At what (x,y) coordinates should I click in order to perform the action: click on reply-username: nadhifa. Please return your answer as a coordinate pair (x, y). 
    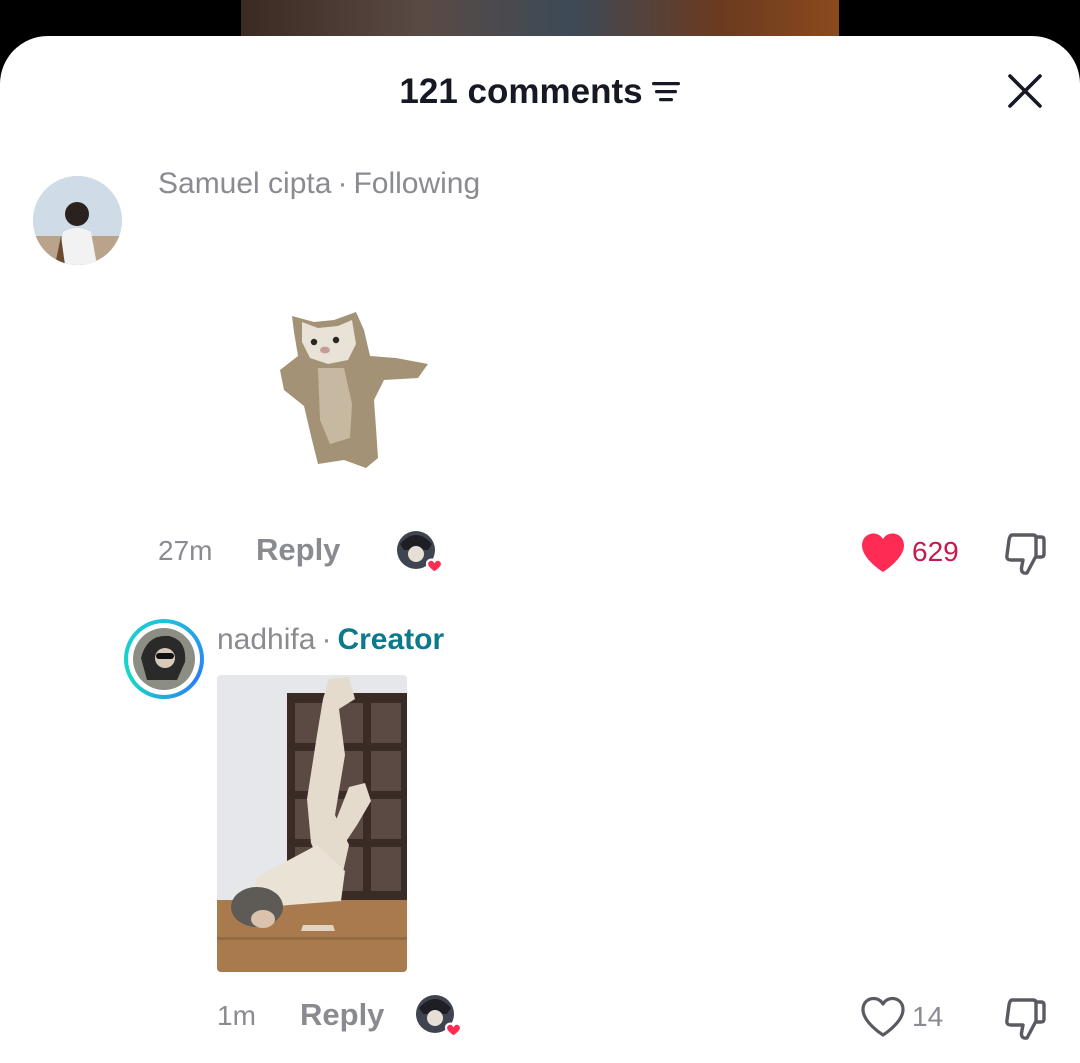
    Looking at the image, I should click on (266, 639).